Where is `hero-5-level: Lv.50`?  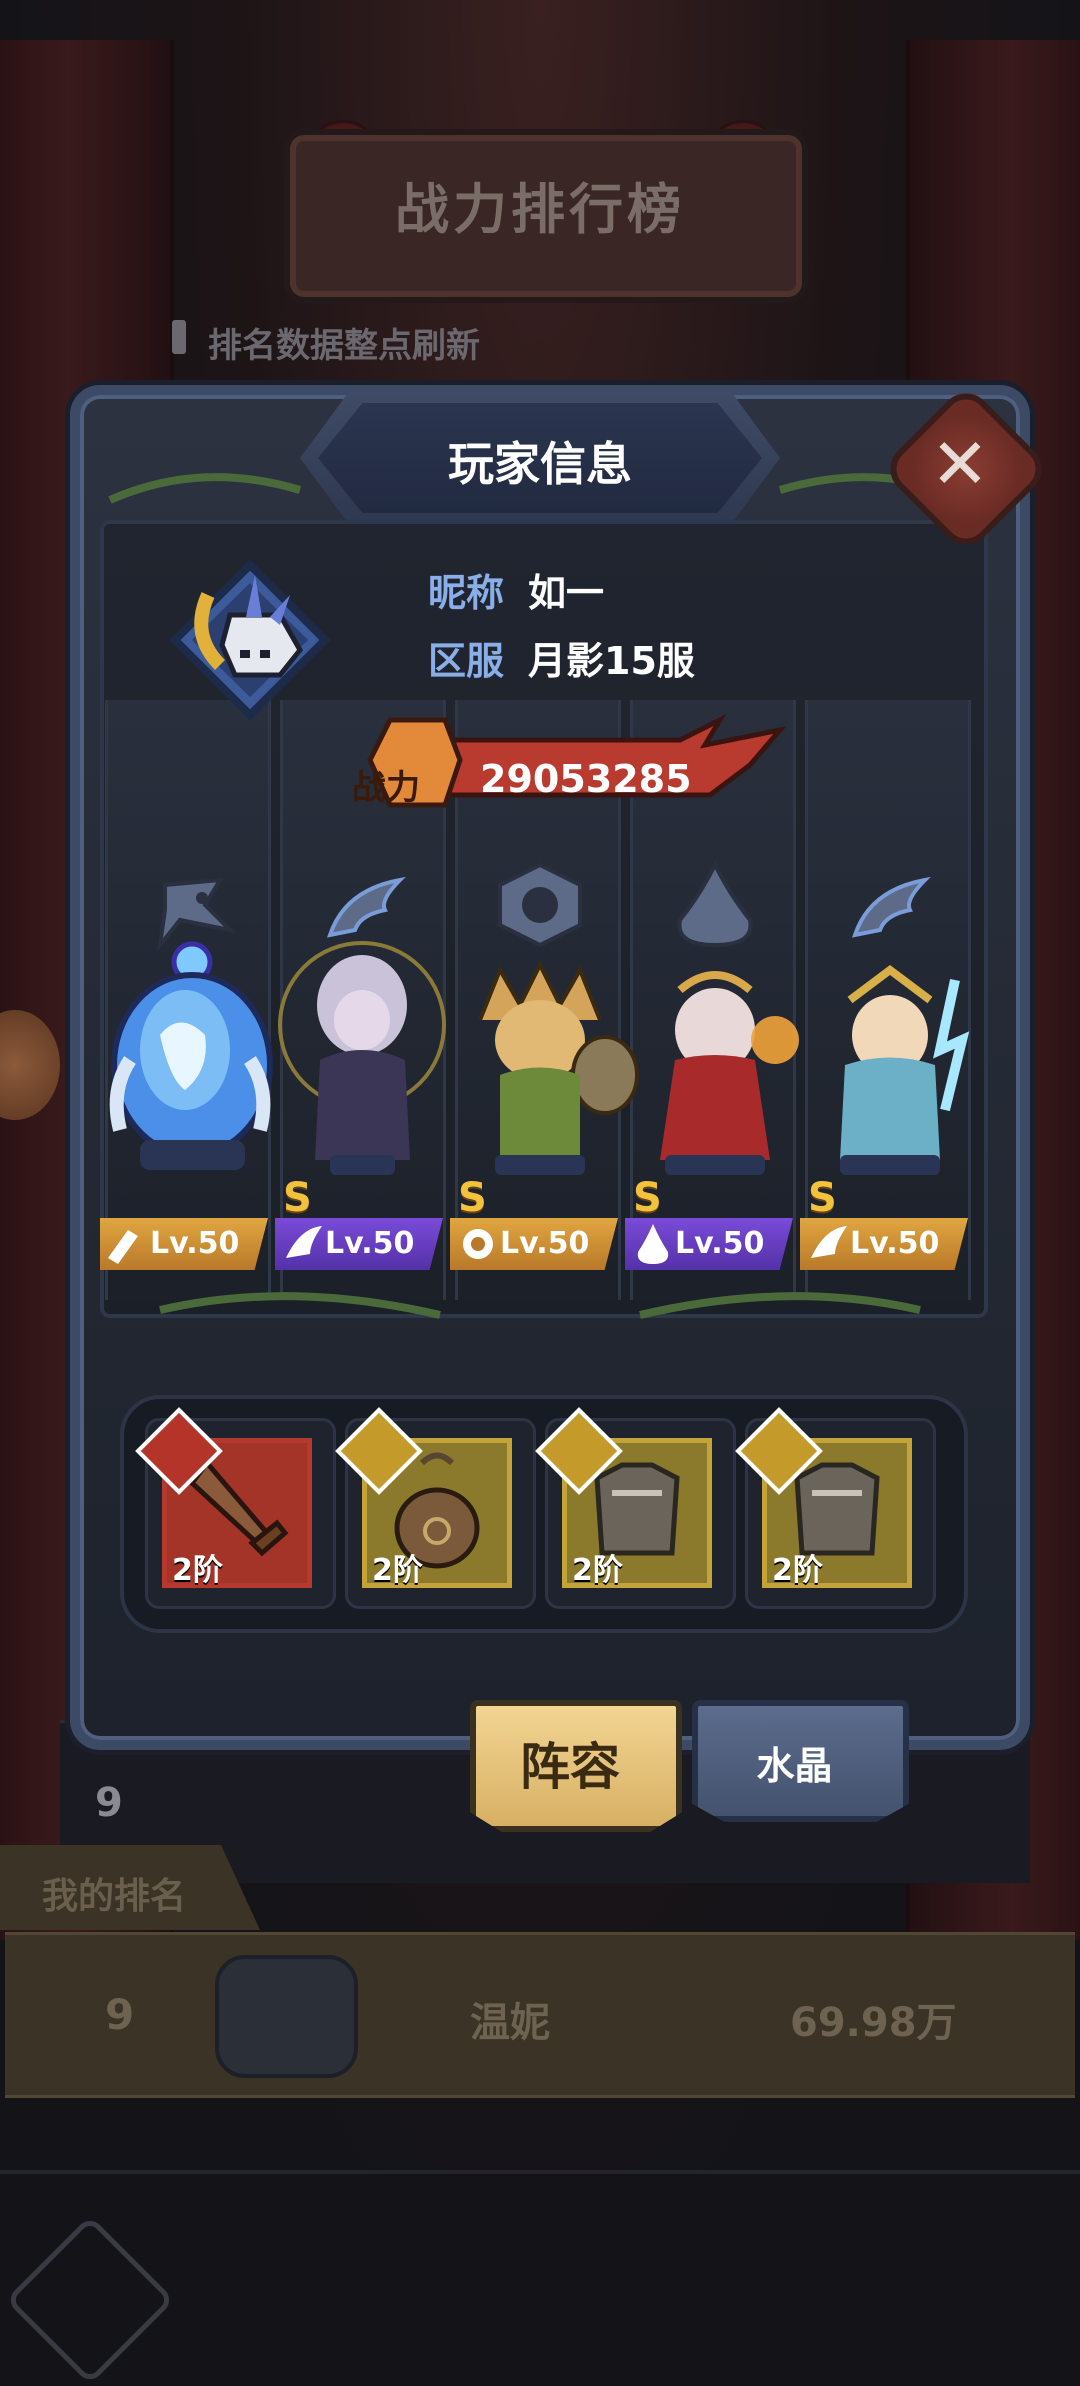 hero-5-level: Lv.50 is located at coordinates (895, 1243).